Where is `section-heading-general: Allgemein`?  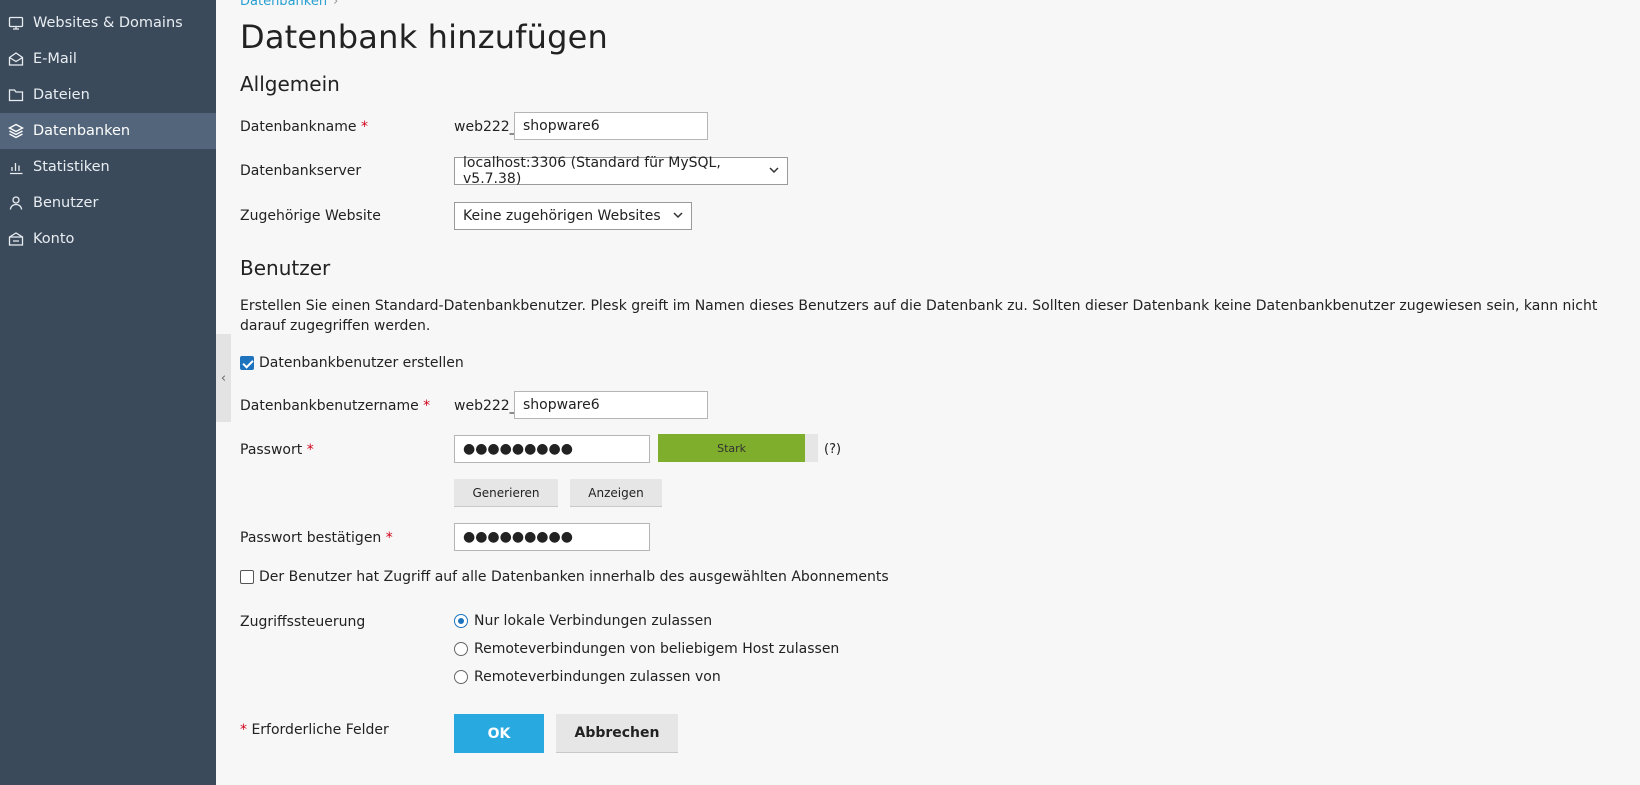
section-heading-general: Allgemein is located at coordinates (290, 84).